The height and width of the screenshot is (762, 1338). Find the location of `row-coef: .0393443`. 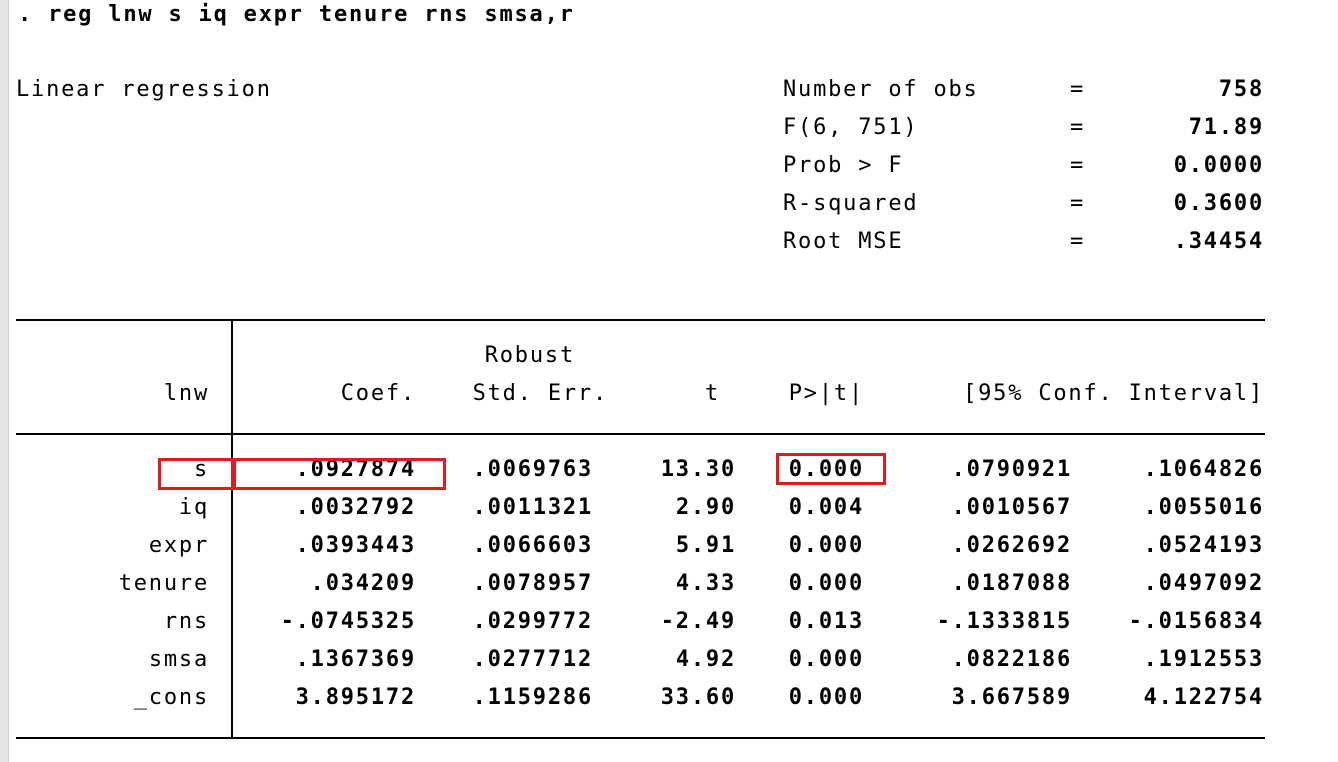

row-coef: .0393443 is located at coordinates (355, 545).